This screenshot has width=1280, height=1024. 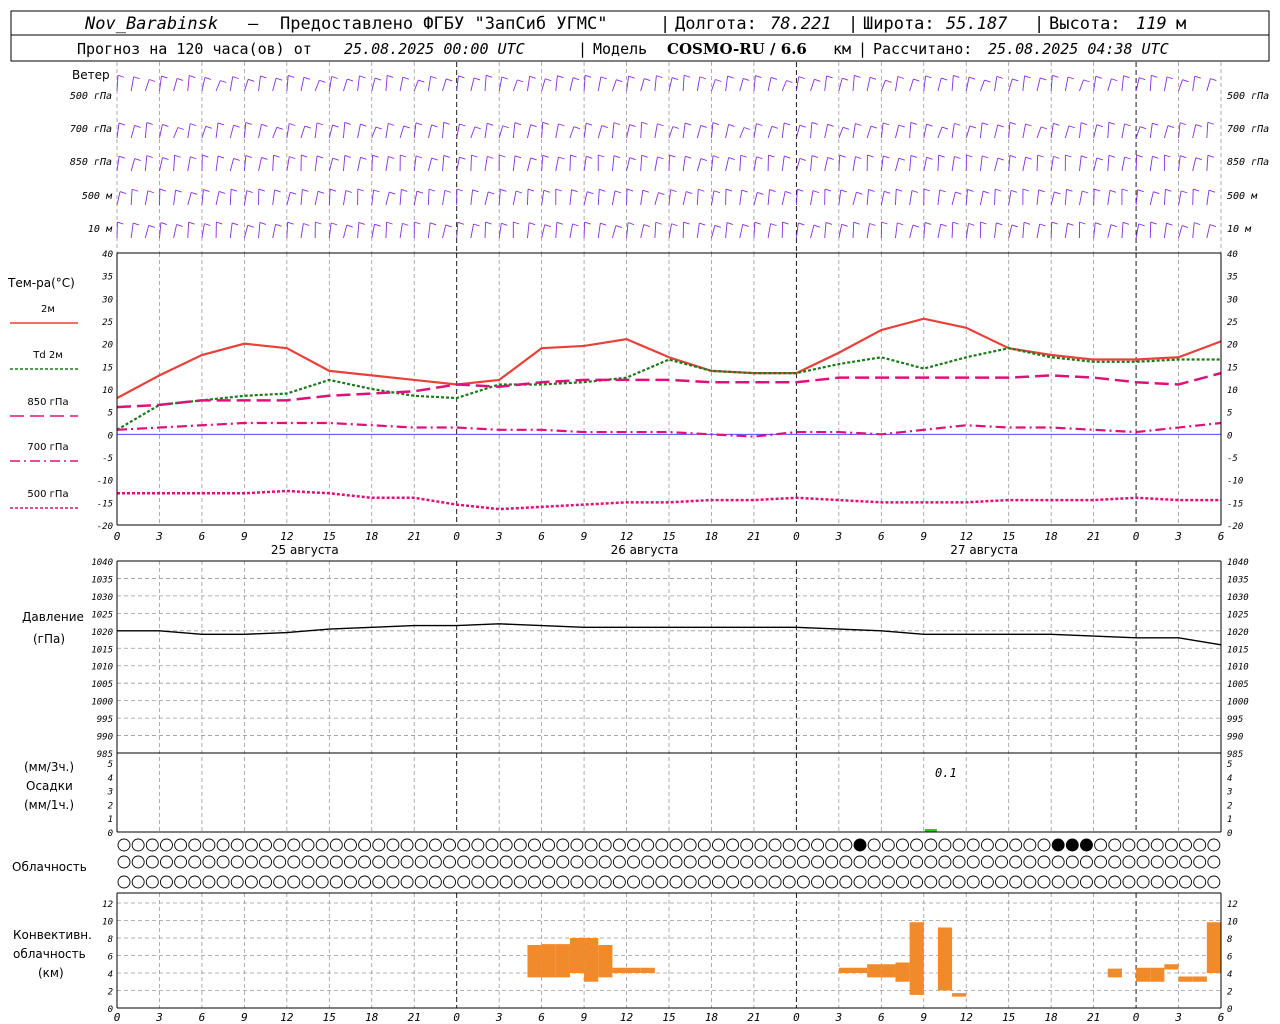 I want to click on pres-y-tick: 985, so click(x=105, y=755).